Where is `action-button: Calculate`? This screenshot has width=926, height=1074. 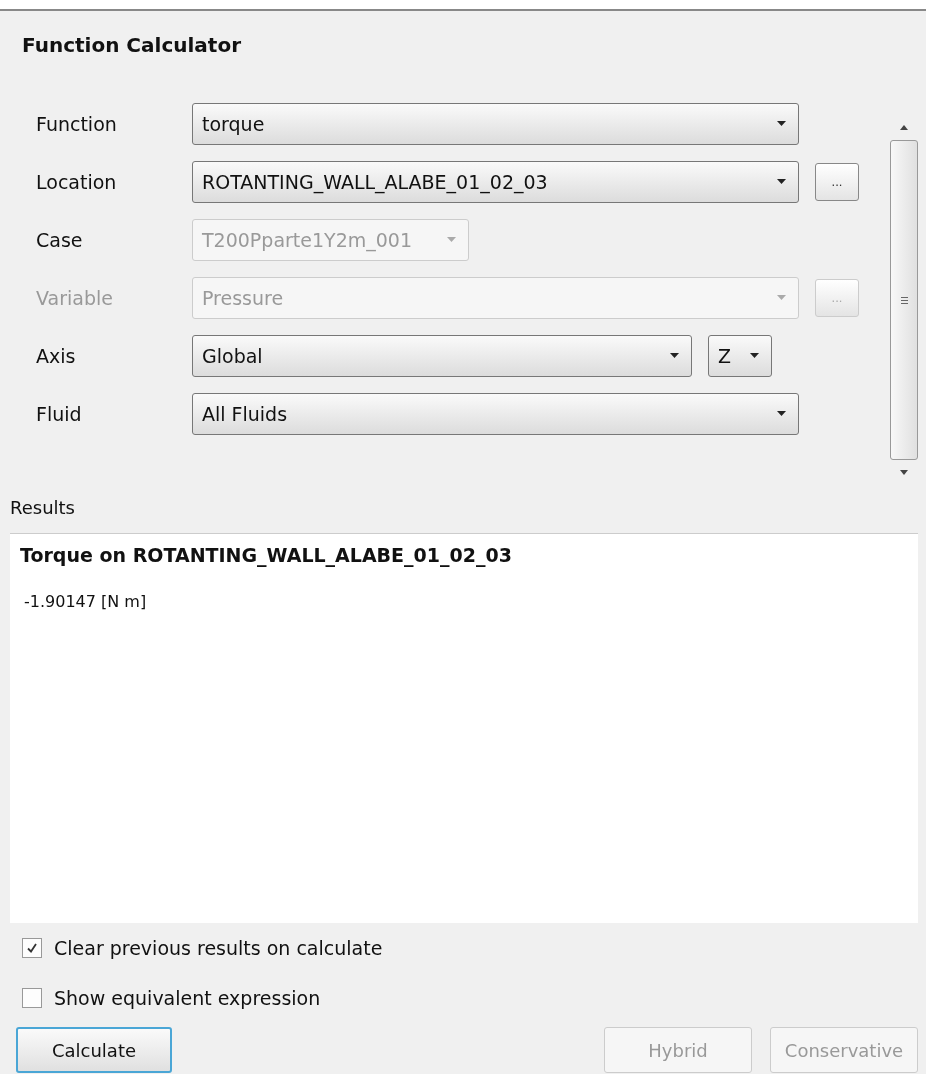
action-button: Calculate is located at coordinates (94, 1050).